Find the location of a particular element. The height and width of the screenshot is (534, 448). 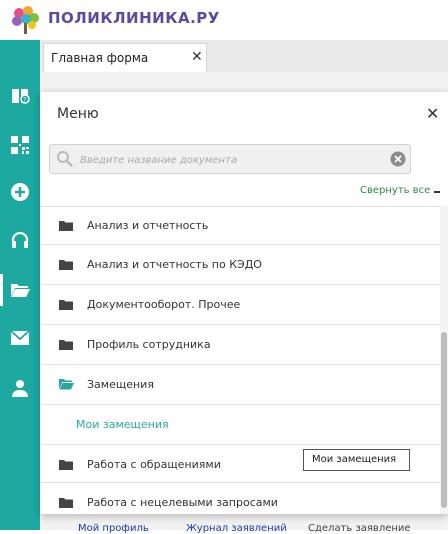

submenu-item: Мои замещения is located at coordinates (240, 424).